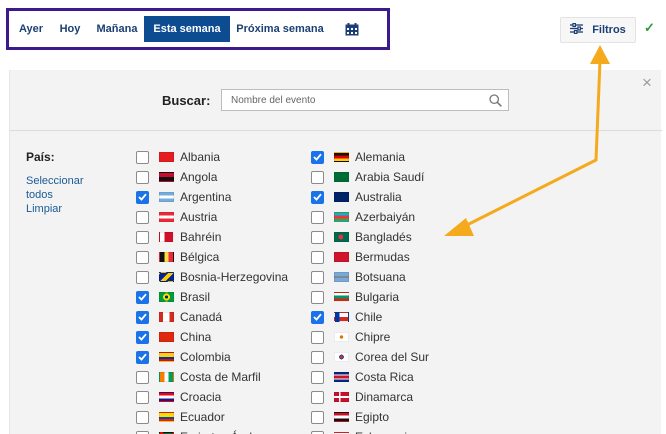 This screenshot has width=666, height=434. What do you see at coordinates (384, 432) in the screenshot?
I see `country-name: Eslovaquia` at bounding box center [384, 432].